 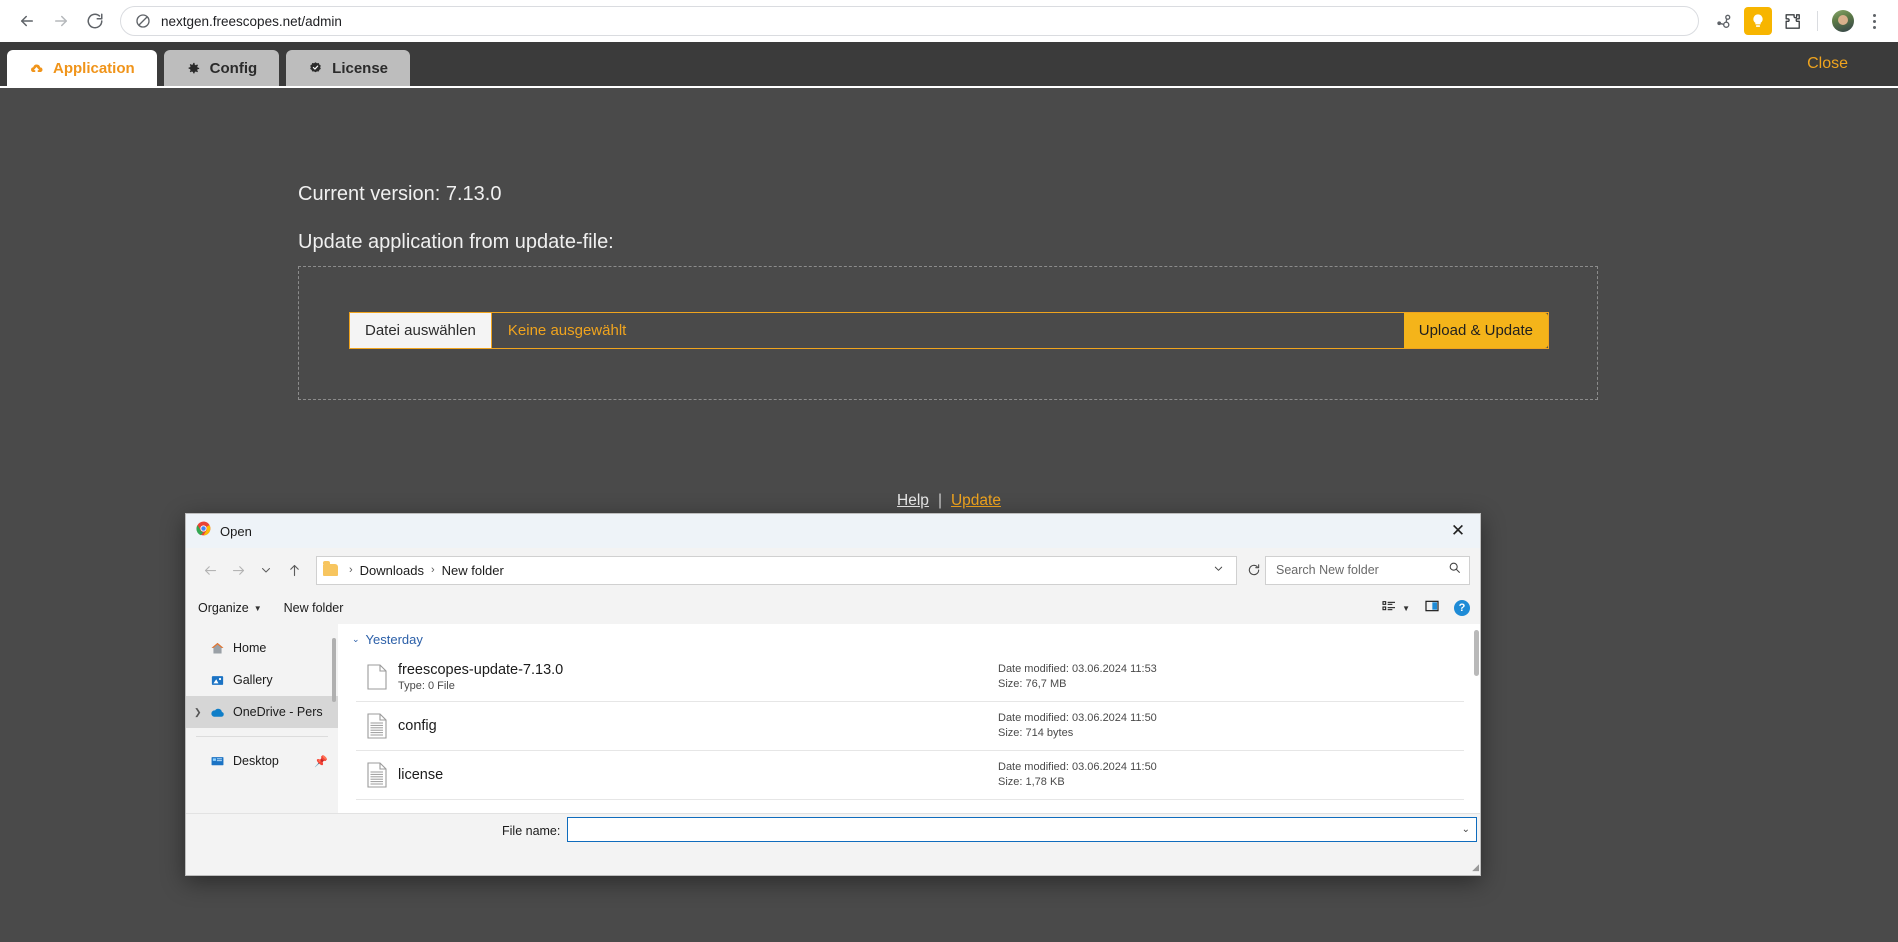 What do you see at coordinates (394, 639) in the screenshot?
I see `file-group-header-label: Yesterday` at bounding box center [394, 639].